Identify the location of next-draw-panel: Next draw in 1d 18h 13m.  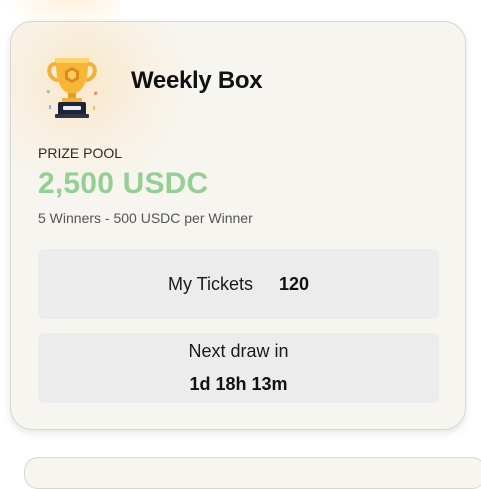
(238, 368).